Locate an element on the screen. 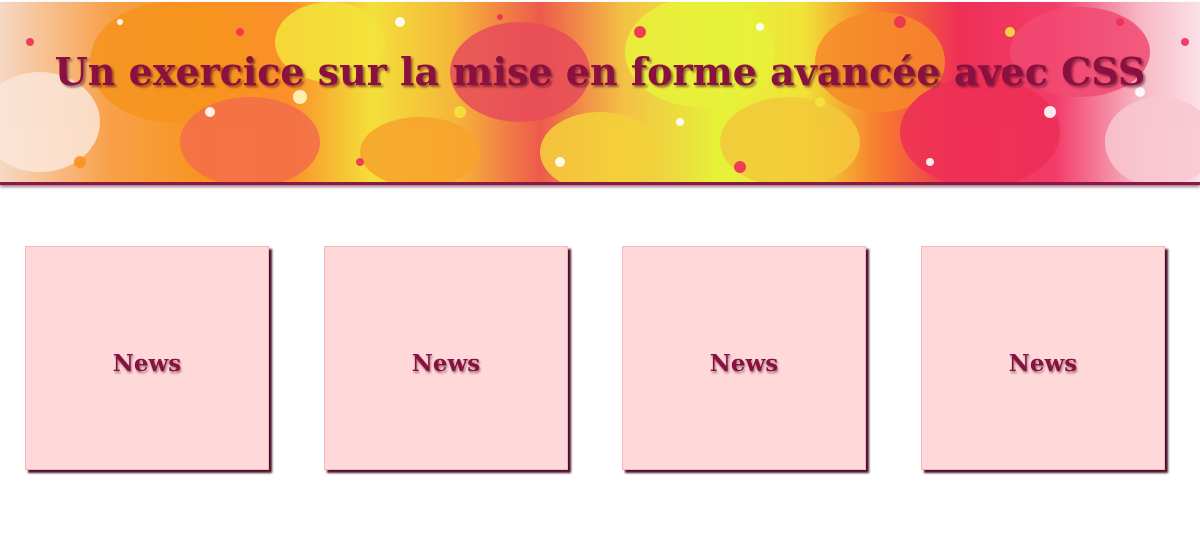 Image resolution: width=1200 pixels, height=549 pixels. news-card-3: News is located at coordinates (744, 358).